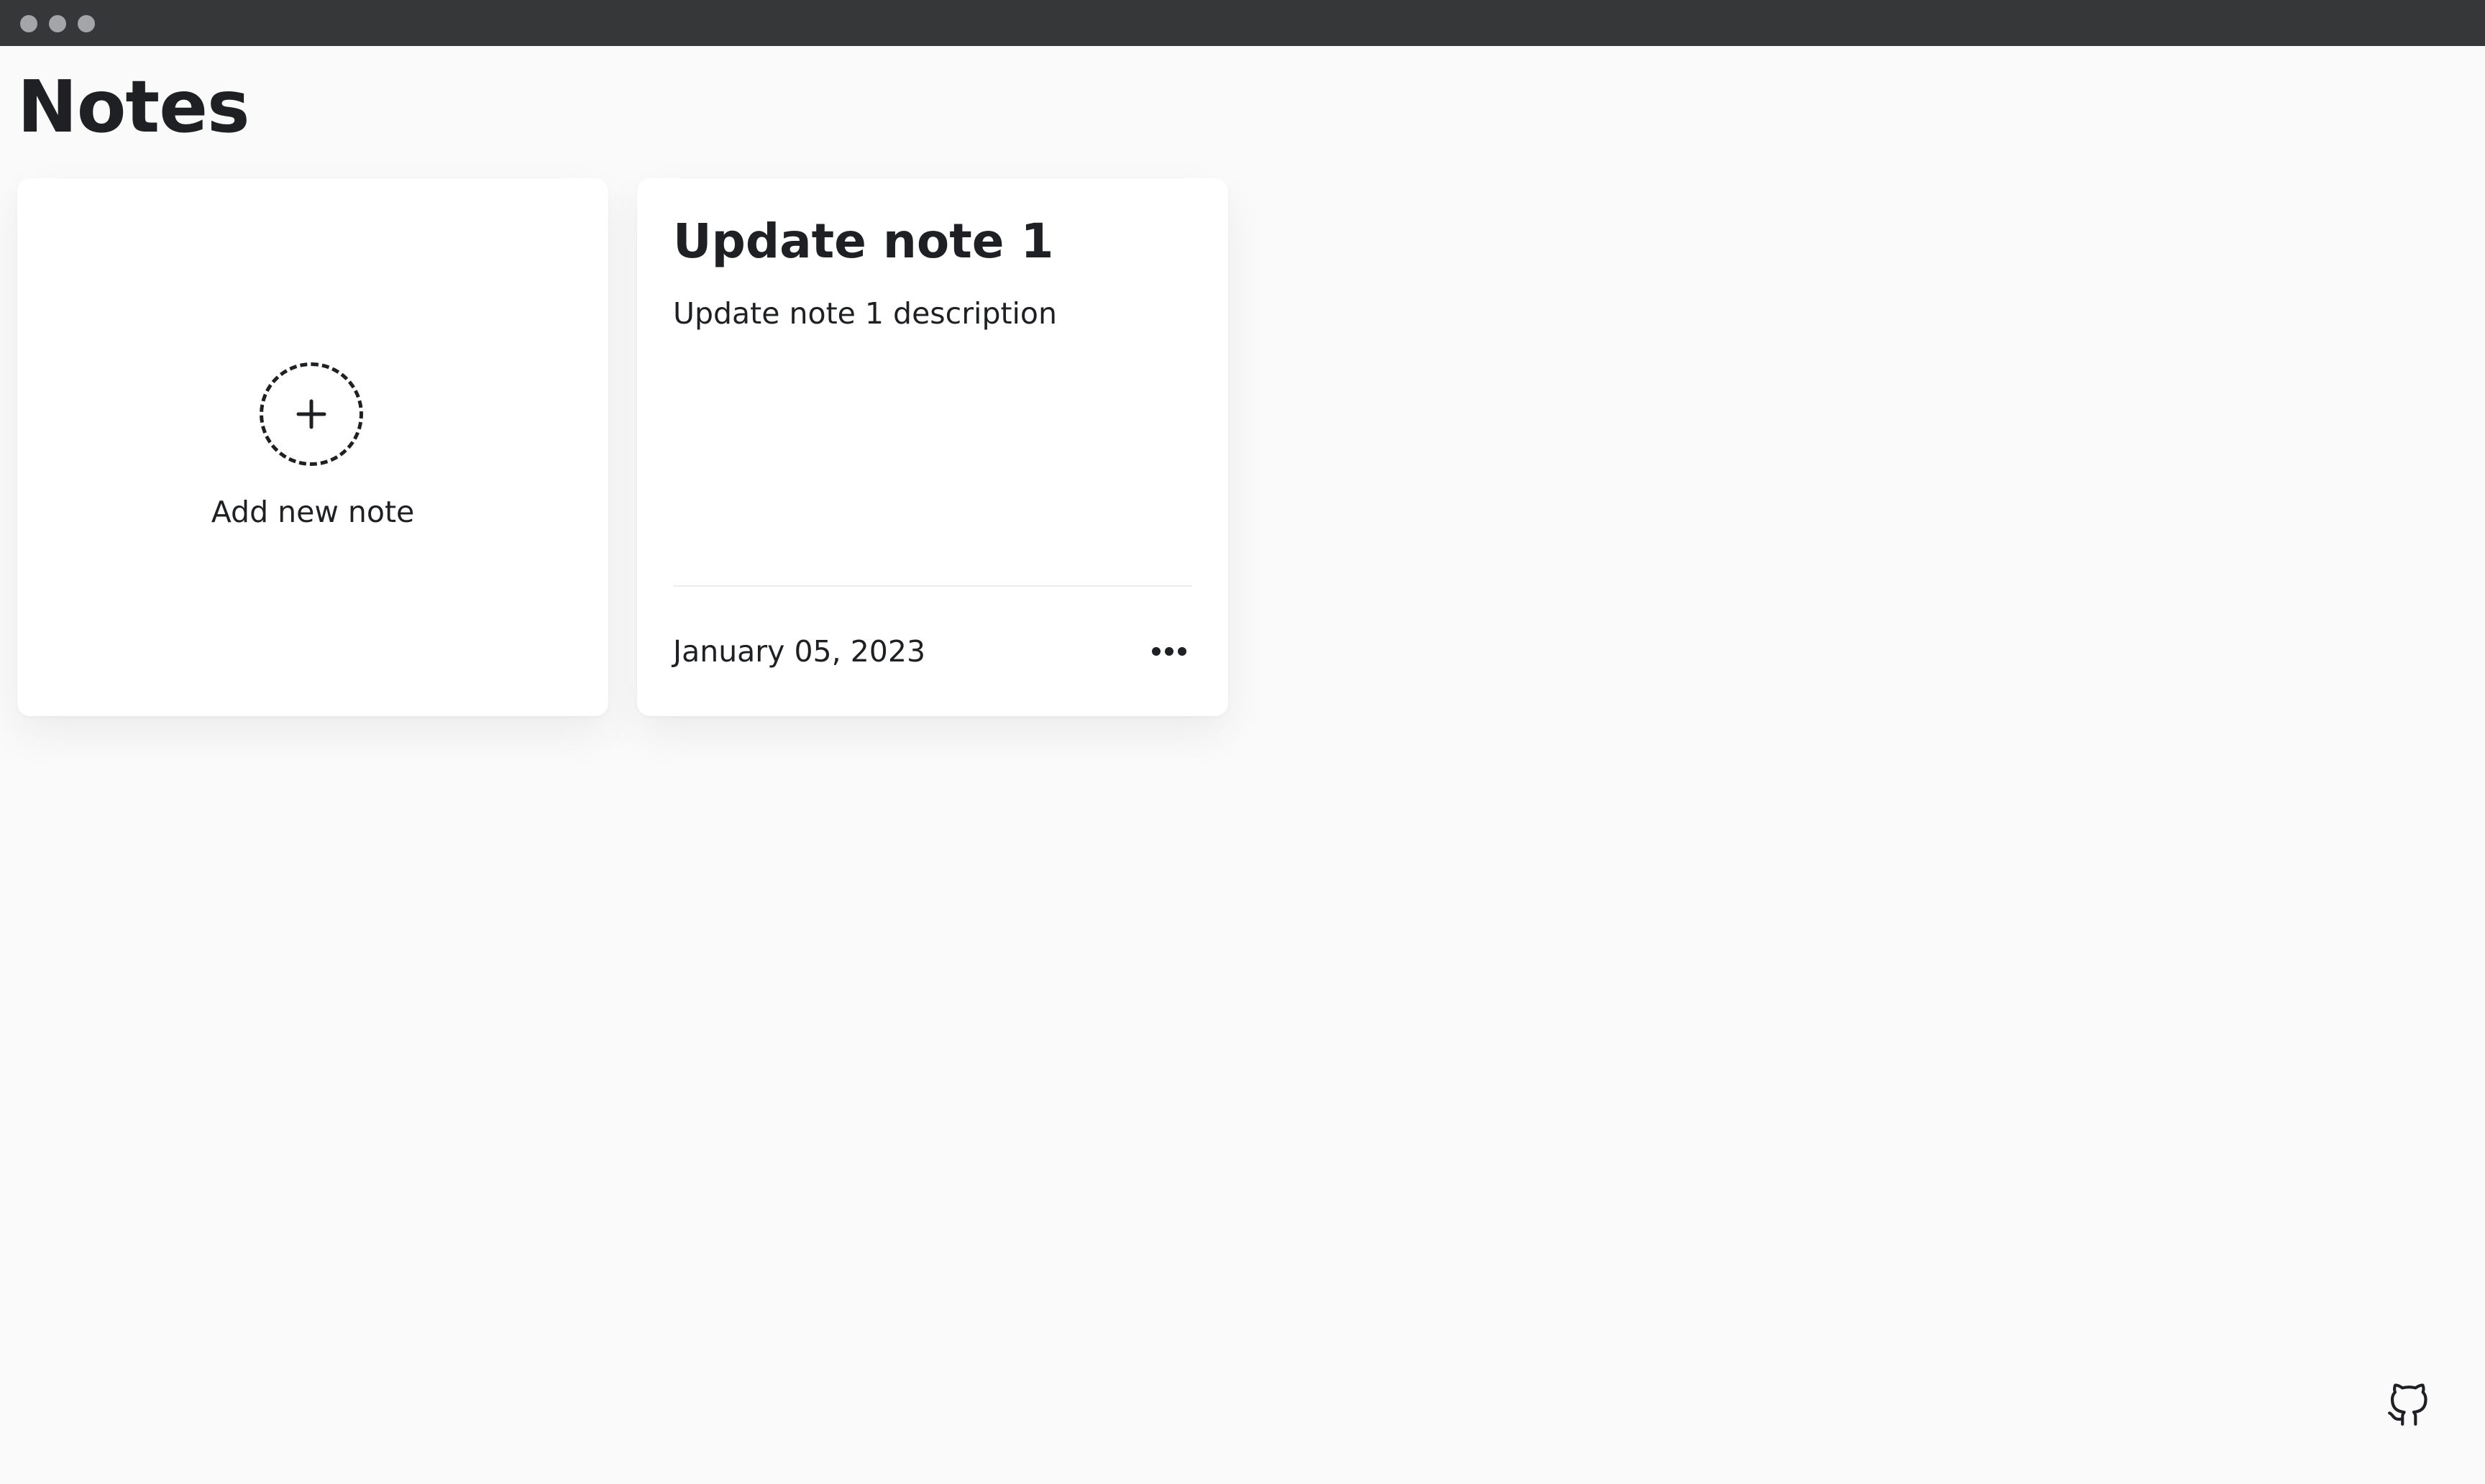 This screenshot has height=1484, width=2485. I want to click on more-horizontal-icon, so click(1169, 651).